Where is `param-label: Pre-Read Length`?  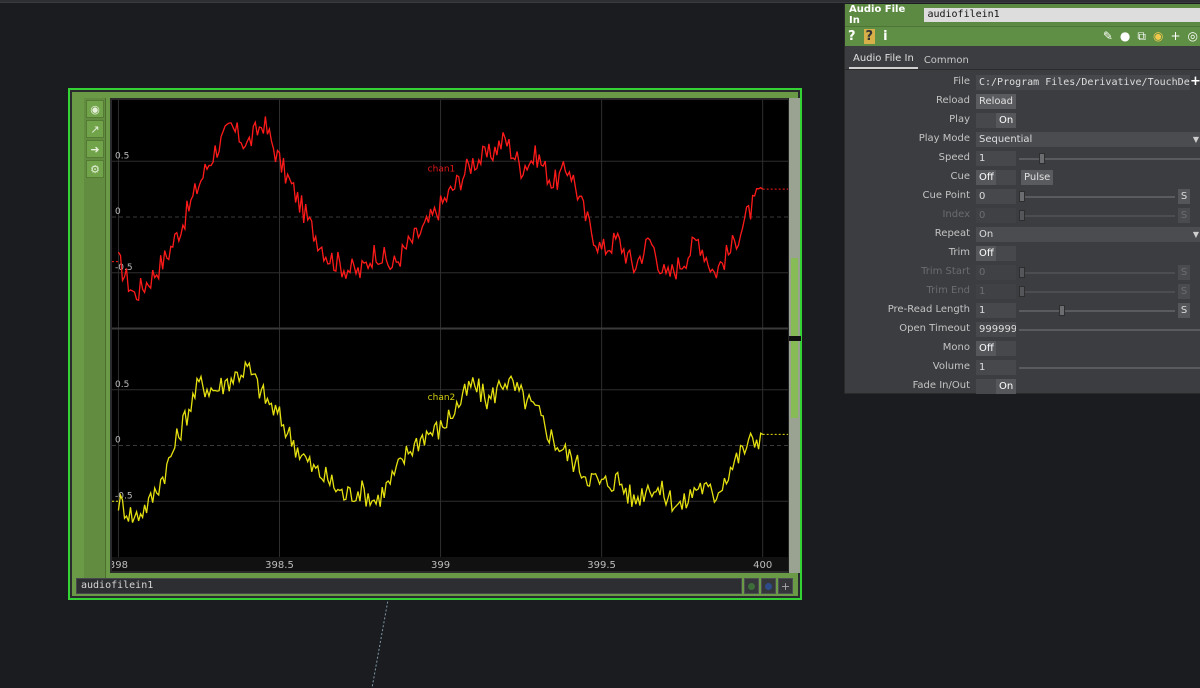
param-label: Pre-Read Length is located at coordinates (928, 309).